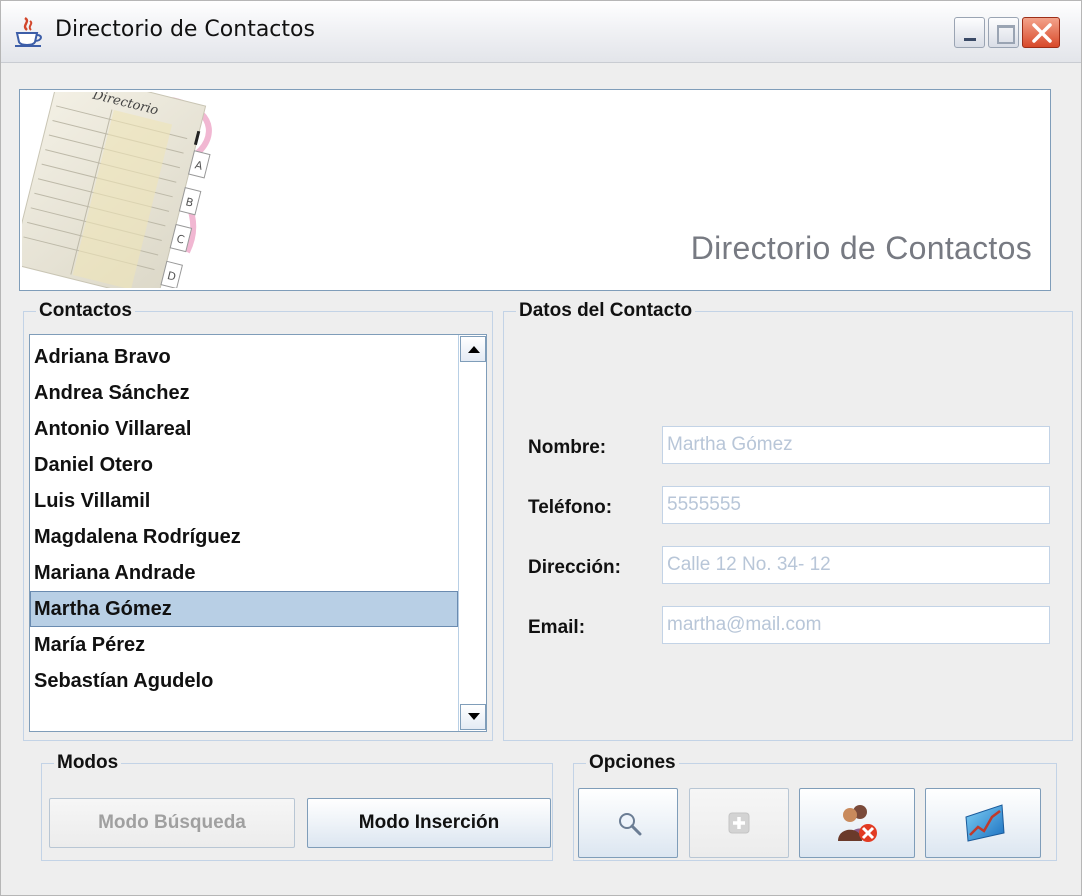 The height and width of the screenshot is (896, 1082). I want to click on arrow-up-icon, so click(474, 349).